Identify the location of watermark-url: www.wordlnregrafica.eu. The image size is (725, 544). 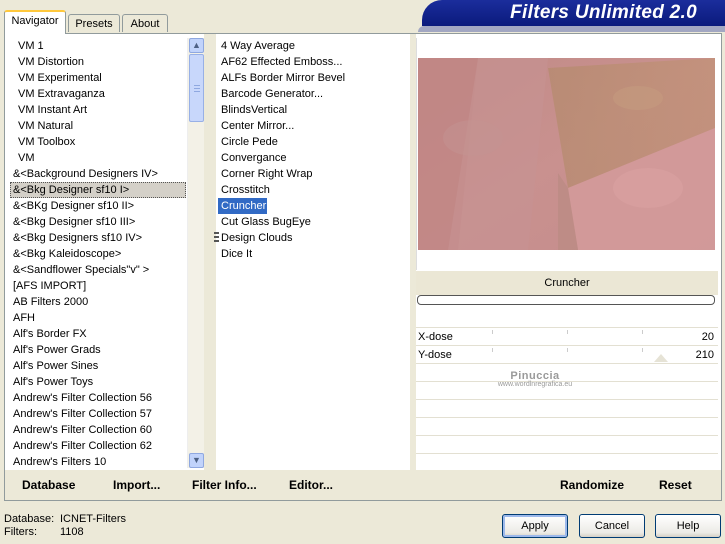
(535, 384).